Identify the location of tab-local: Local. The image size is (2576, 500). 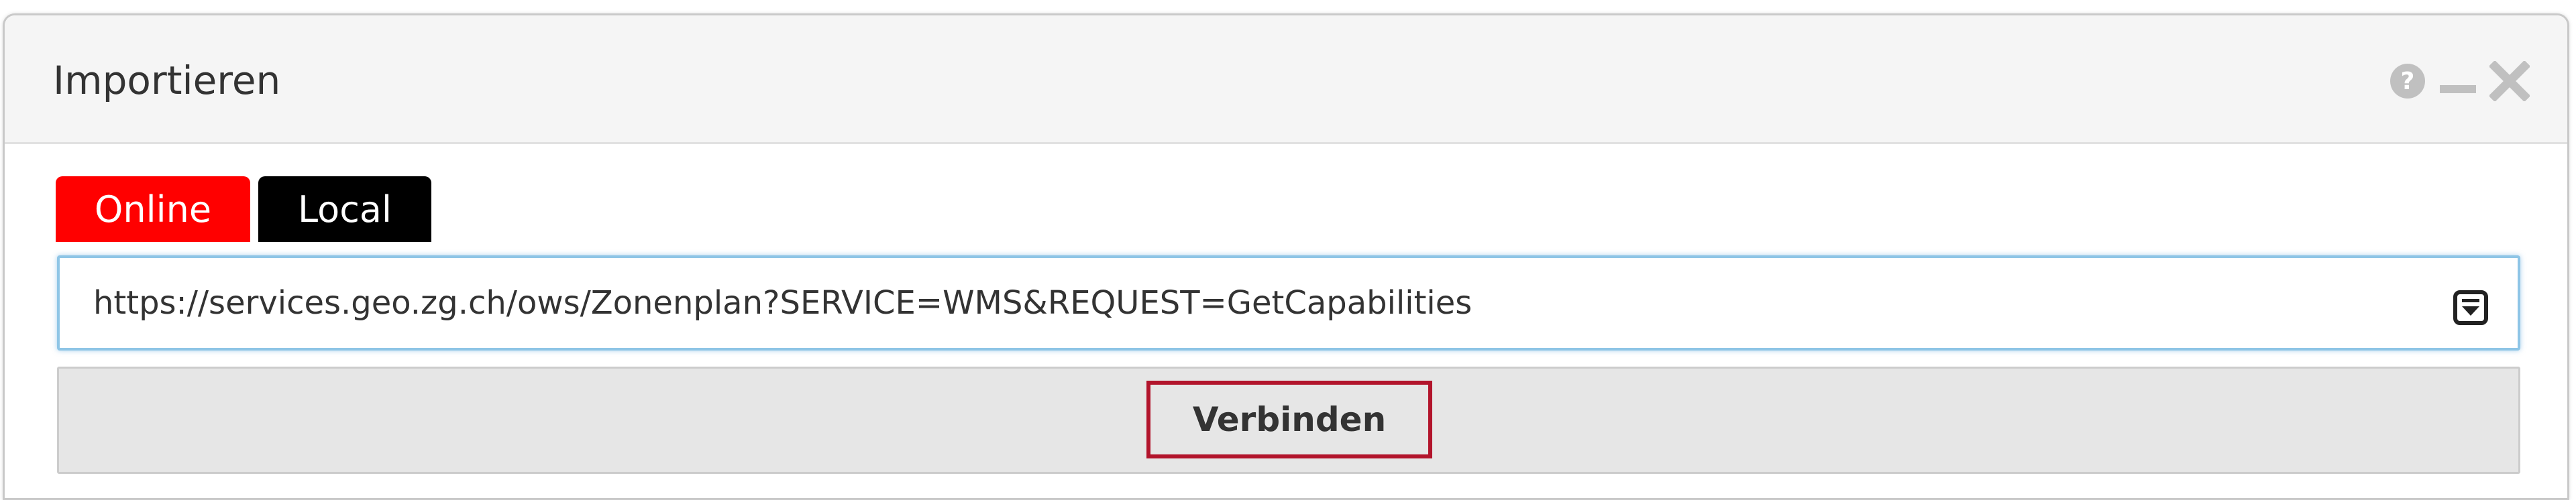
(344, 209).